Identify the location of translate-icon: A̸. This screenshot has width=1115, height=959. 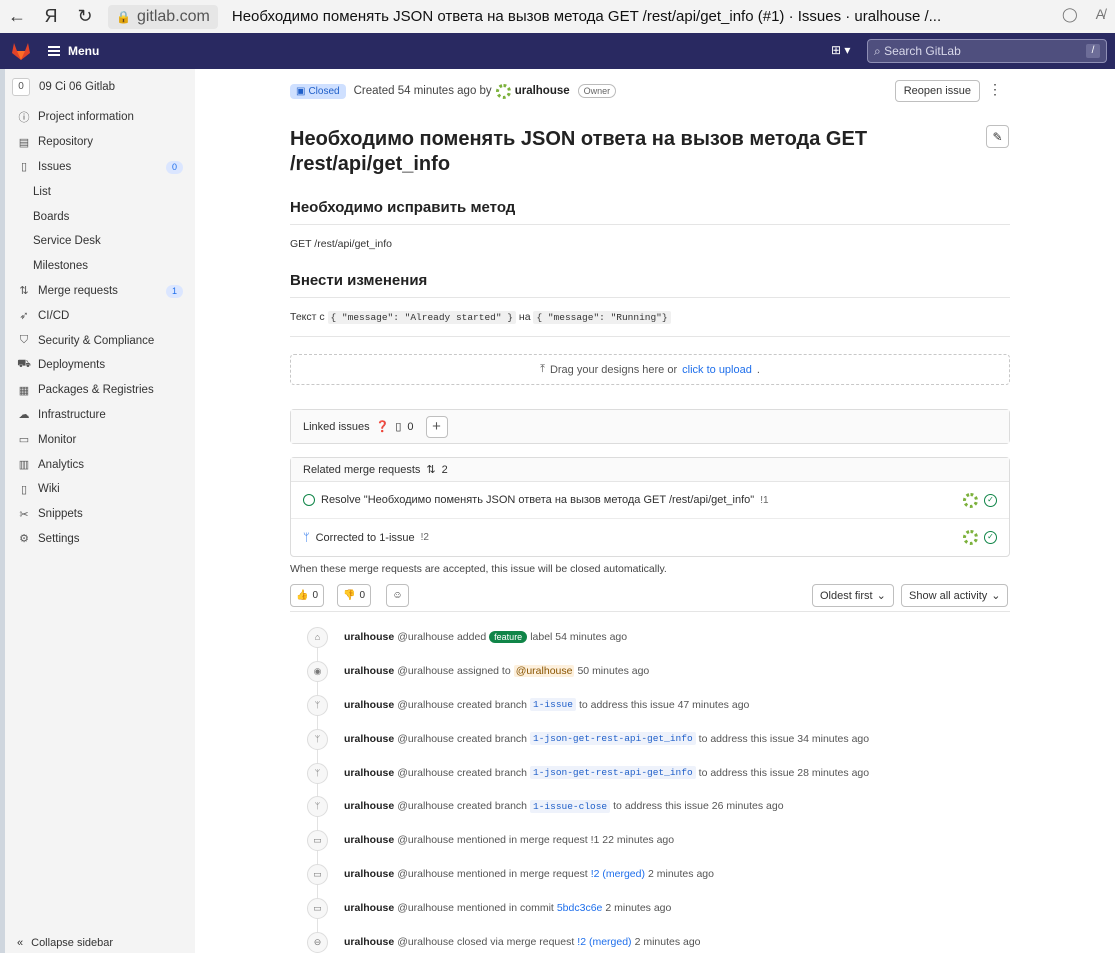
(1100, 14).